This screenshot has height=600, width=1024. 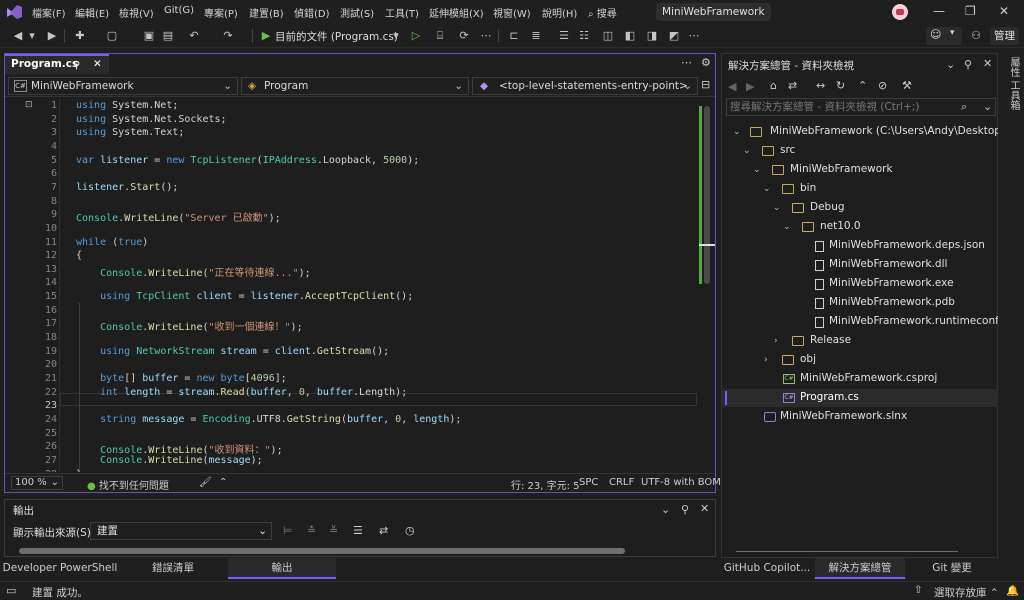 I want to click on menu-project: 專案(P), so click(x=221, y=12).